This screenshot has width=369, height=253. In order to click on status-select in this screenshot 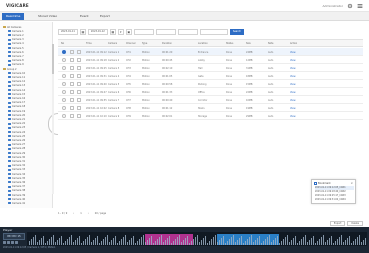, I will do `click(187, 32)`.